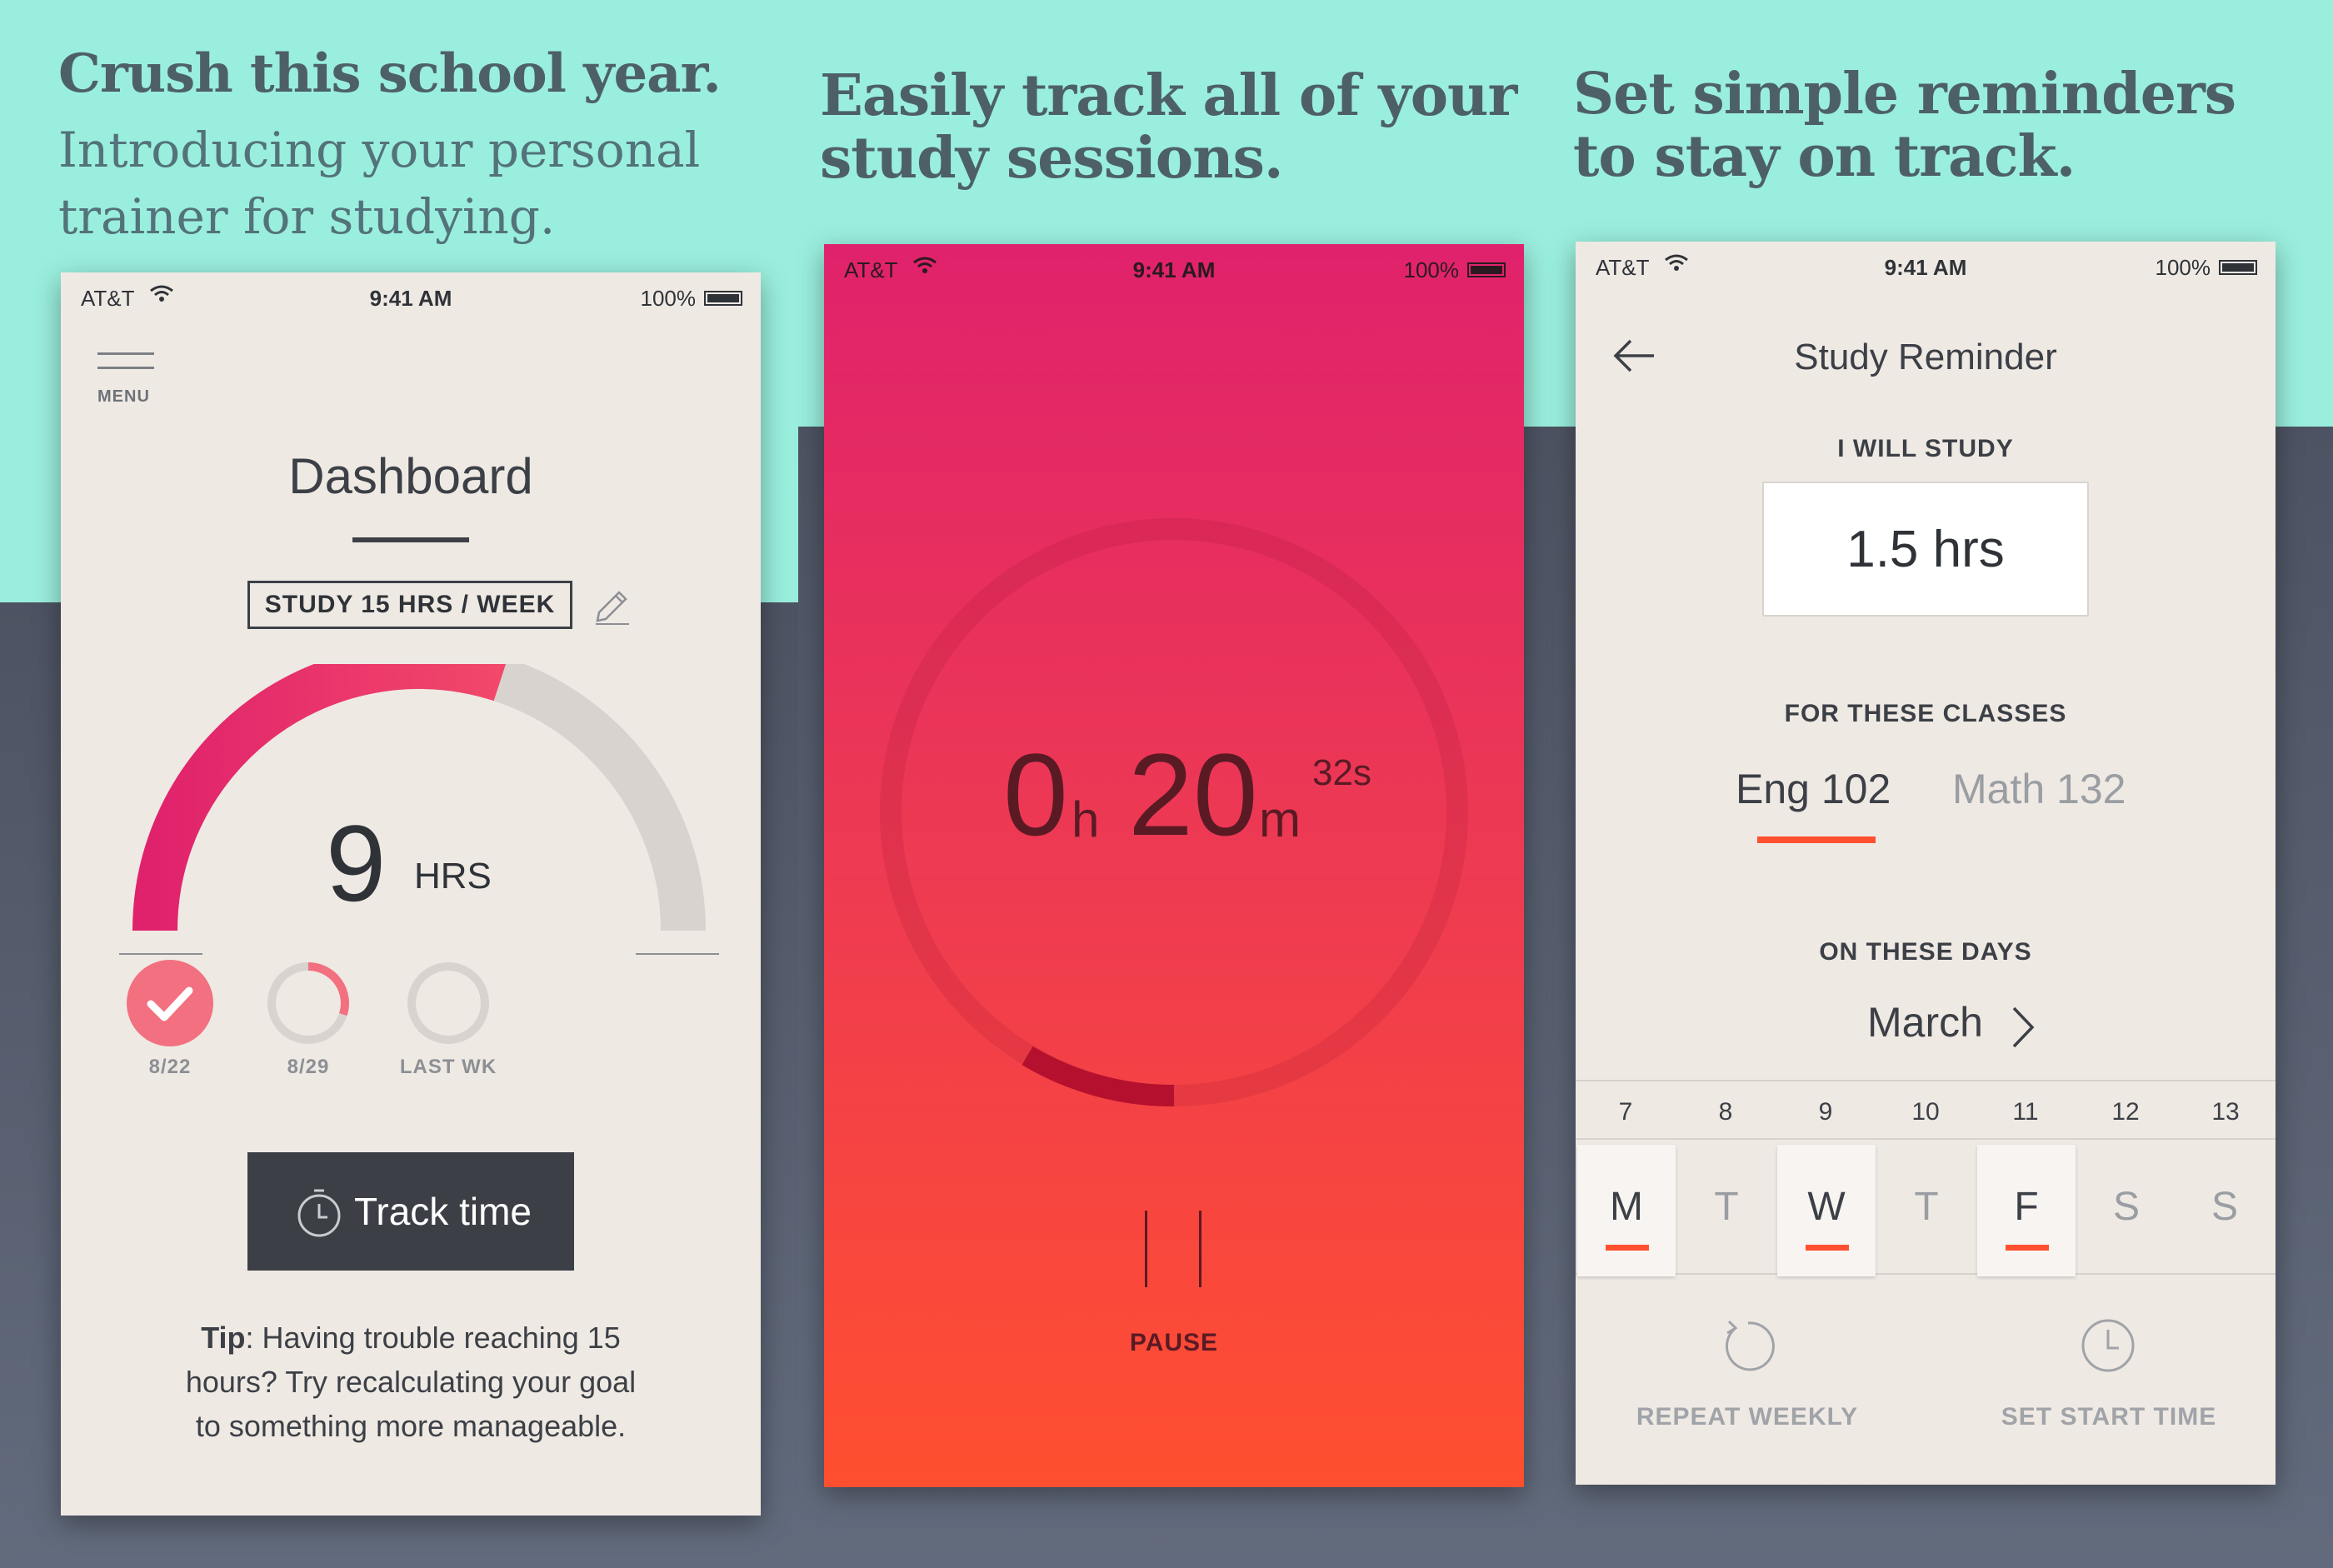  What do you see at coordinates (411, 1426) in the screenshot?
I see `tip-line-3: to something more manageable.` at bounding box center [411, 1426].